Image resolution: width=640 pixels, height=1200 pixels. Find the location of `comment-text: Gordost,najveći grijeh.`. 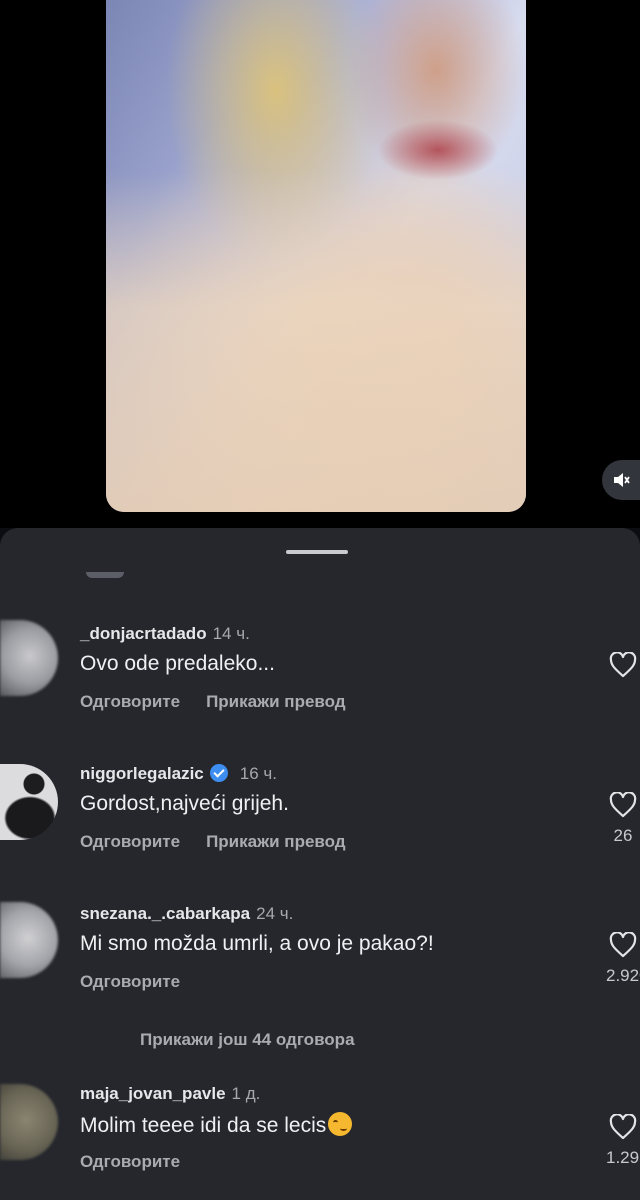

comment-text: Gordost,najveći grijeh. is located at coordinates (184, 803).